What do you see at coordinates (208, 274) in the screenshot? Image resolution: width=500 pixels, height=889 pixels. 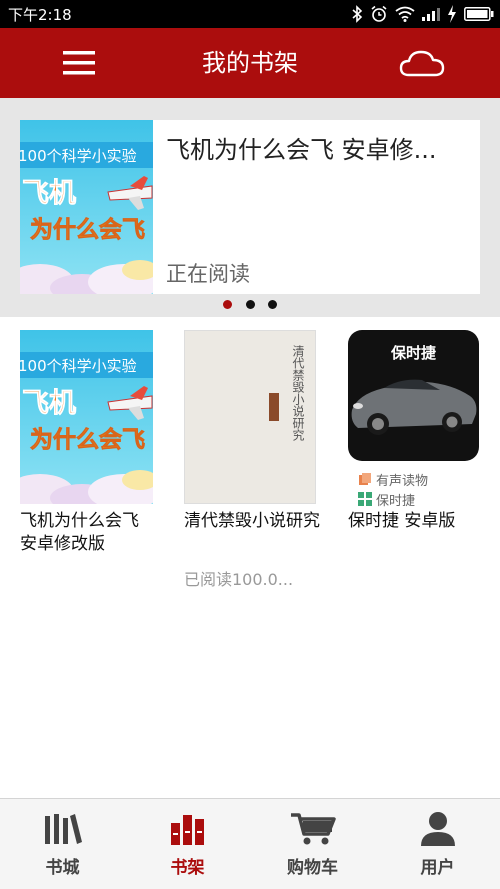 I see `reading-status: 正在阅读` at bounding box center [208, 274].